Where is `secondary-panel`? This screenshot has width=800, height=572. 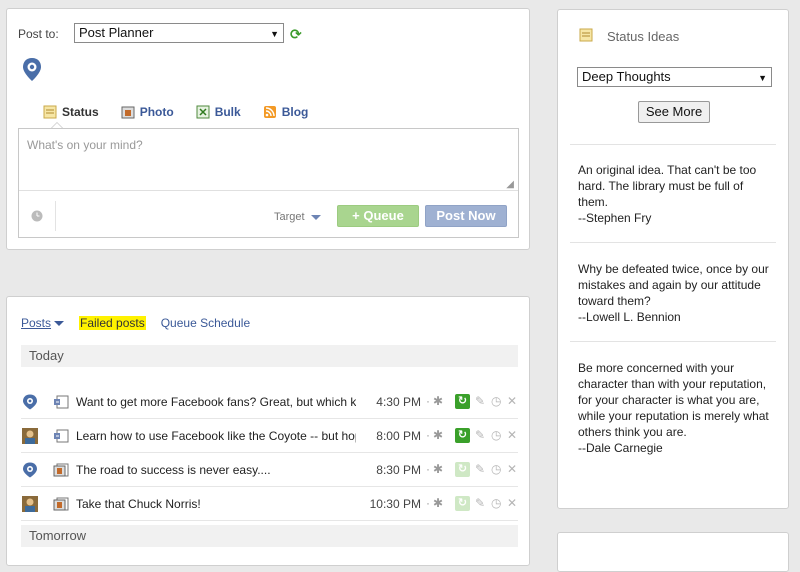 secondary-panel is located at coordinates (673, 552).